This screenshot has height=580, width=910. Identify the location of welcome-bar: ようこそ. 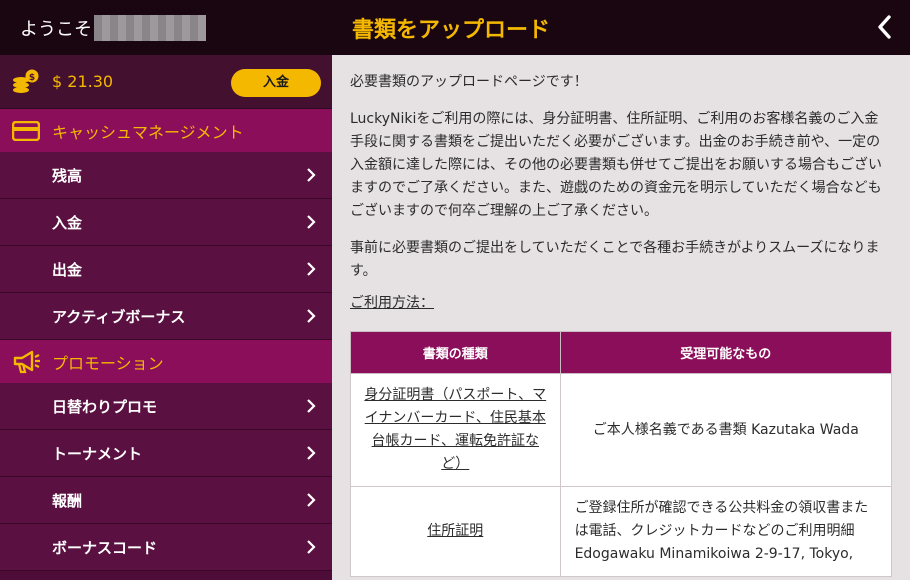
(166, 27).